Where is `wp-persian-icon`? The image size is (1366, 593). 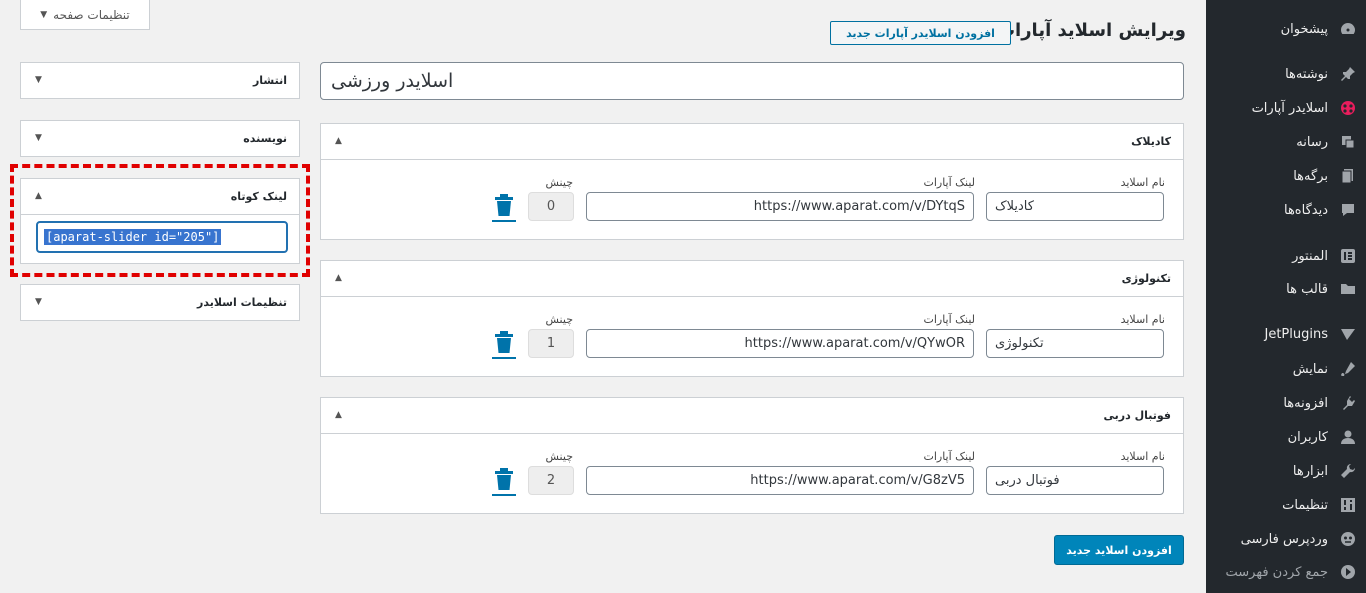
wp-persian-icon is located at coordinates (1348, 539).